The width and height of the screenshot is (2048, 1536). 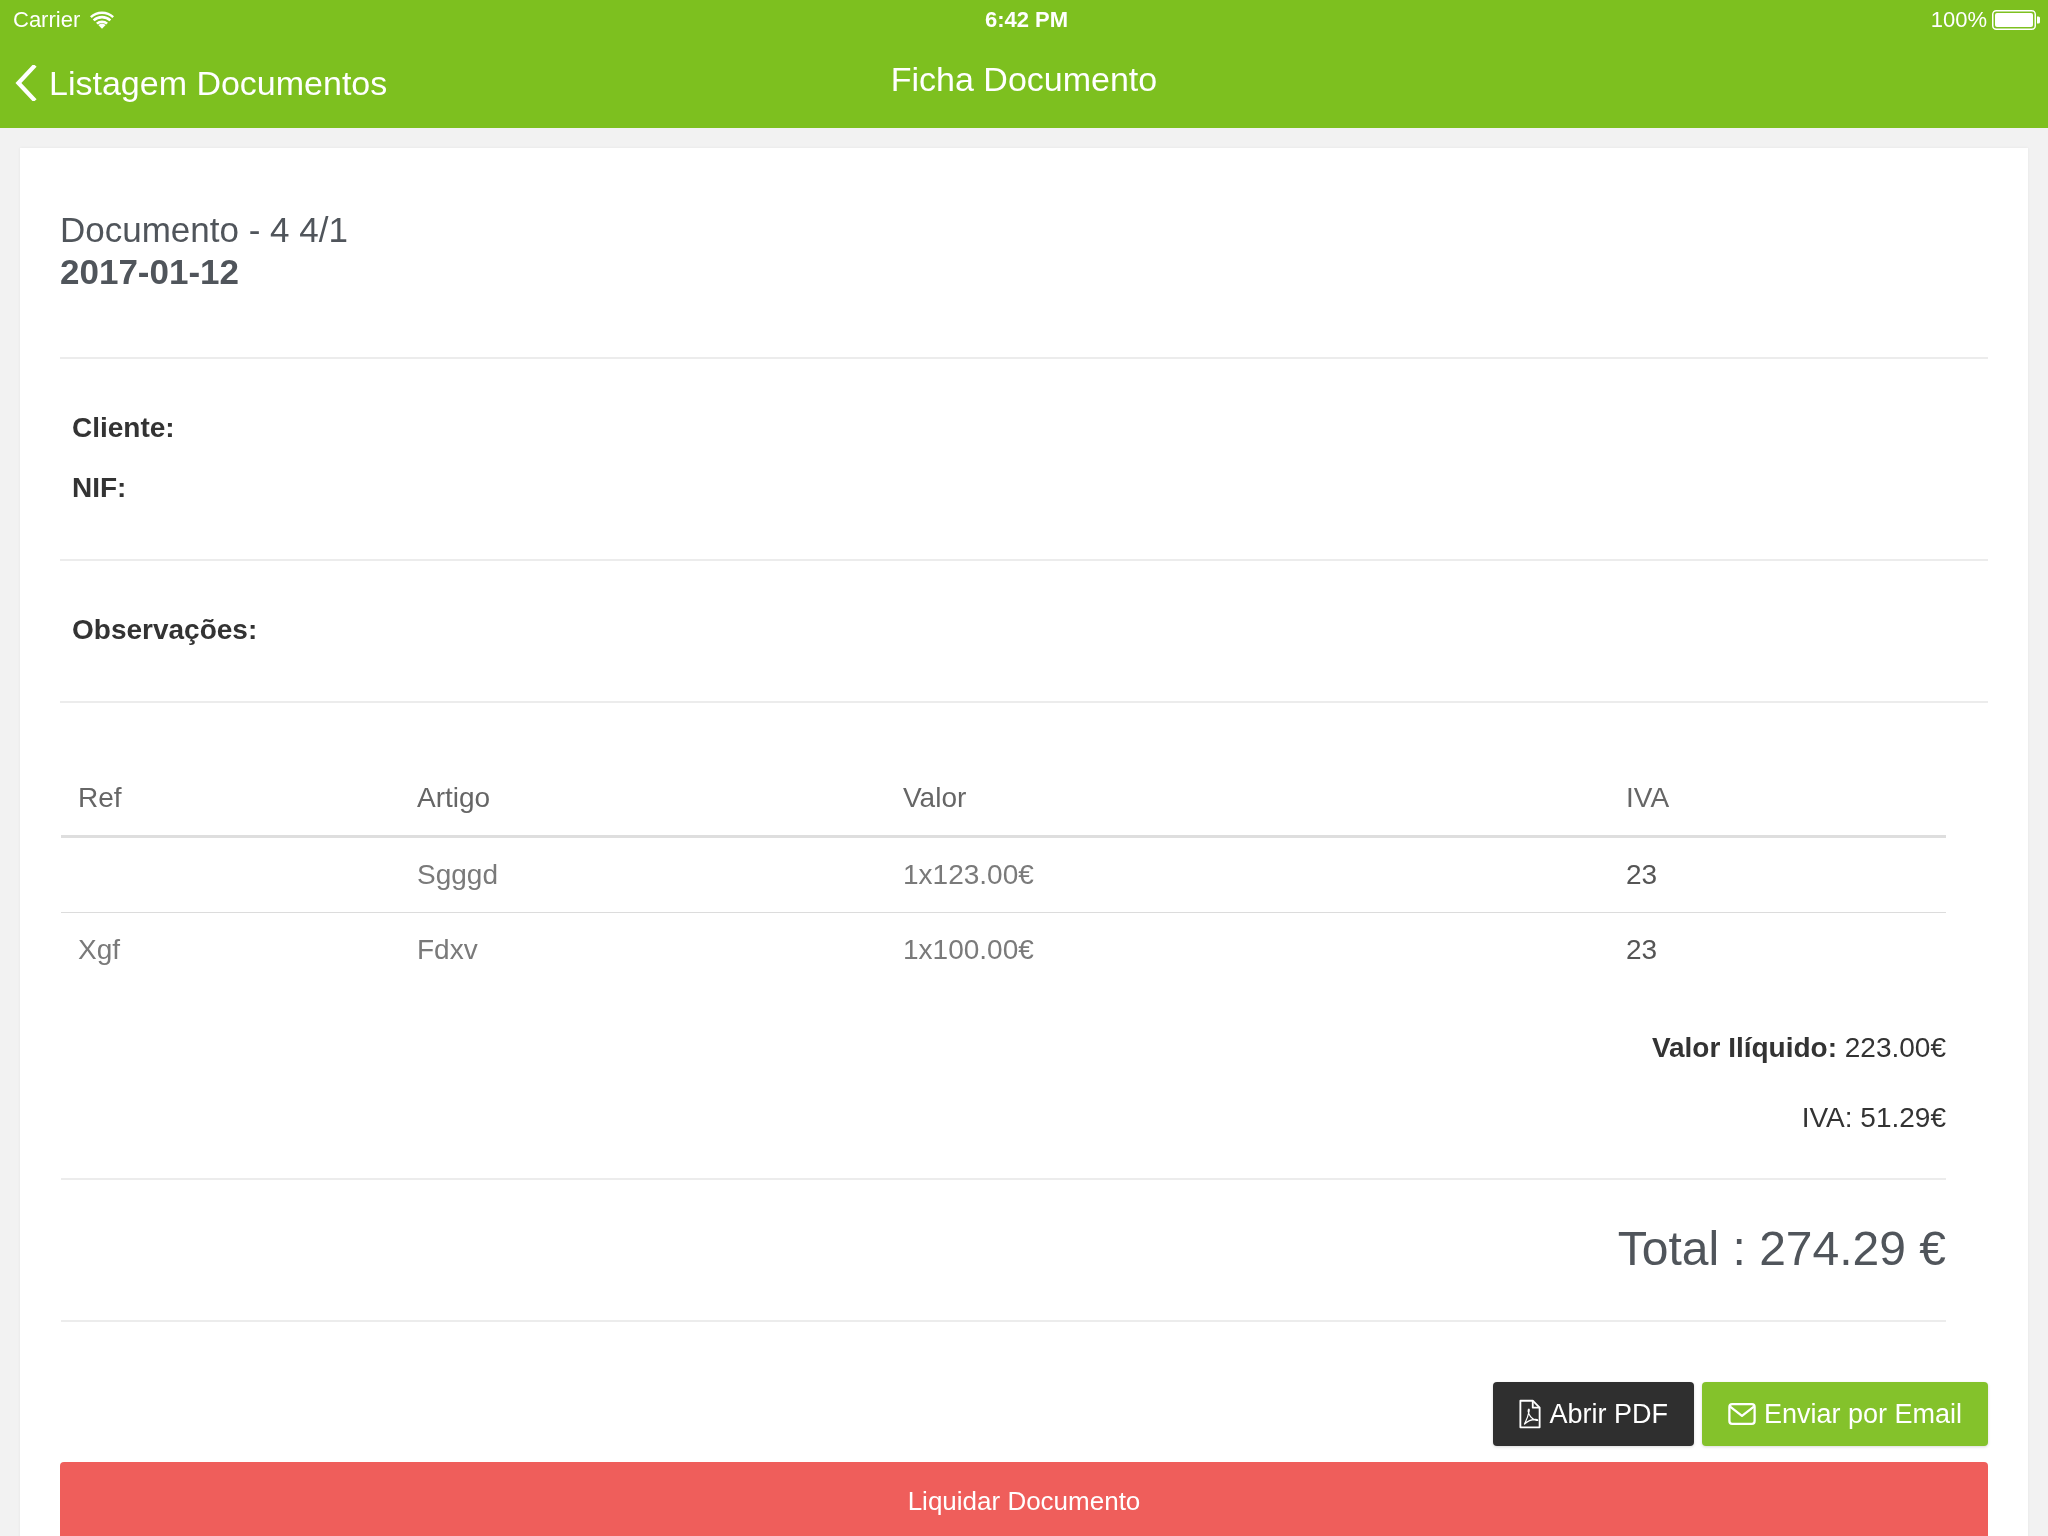 What do you see at coordinates (150, 272) in the screenshot?
I see `document-date: 2017-01-12` at bounding box center [150, 272].